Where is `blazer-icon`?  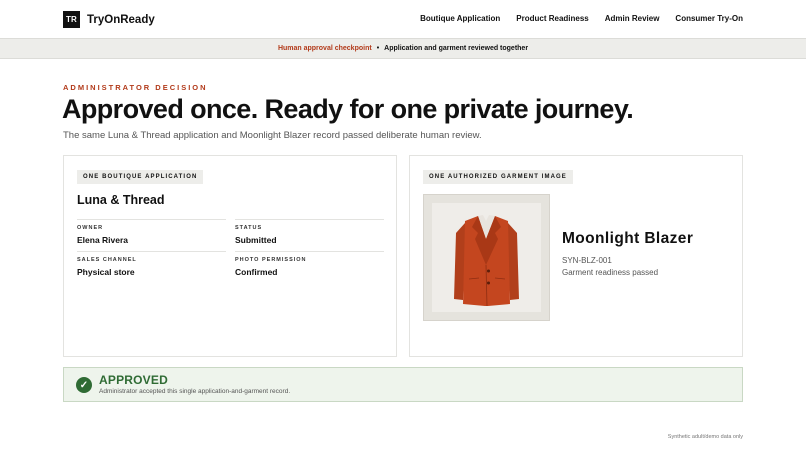
blazer-icon is located at coordinates (486, 261).